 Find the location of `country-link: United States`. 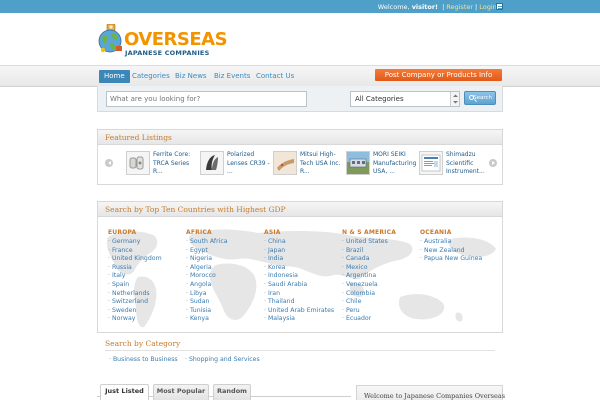

country-link: United States is located at coordinates (369, 242).